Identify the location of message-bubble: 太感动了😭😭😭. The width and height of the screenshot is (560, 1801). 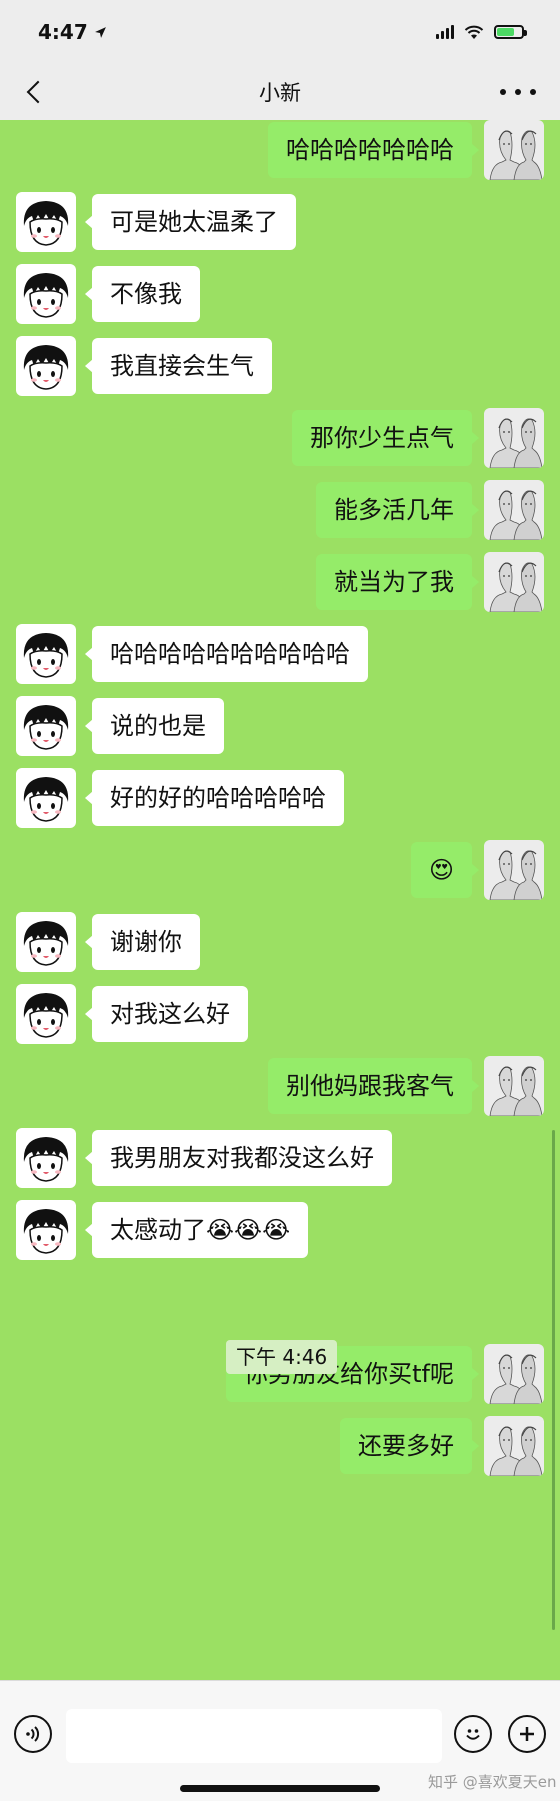
(196, 1230).